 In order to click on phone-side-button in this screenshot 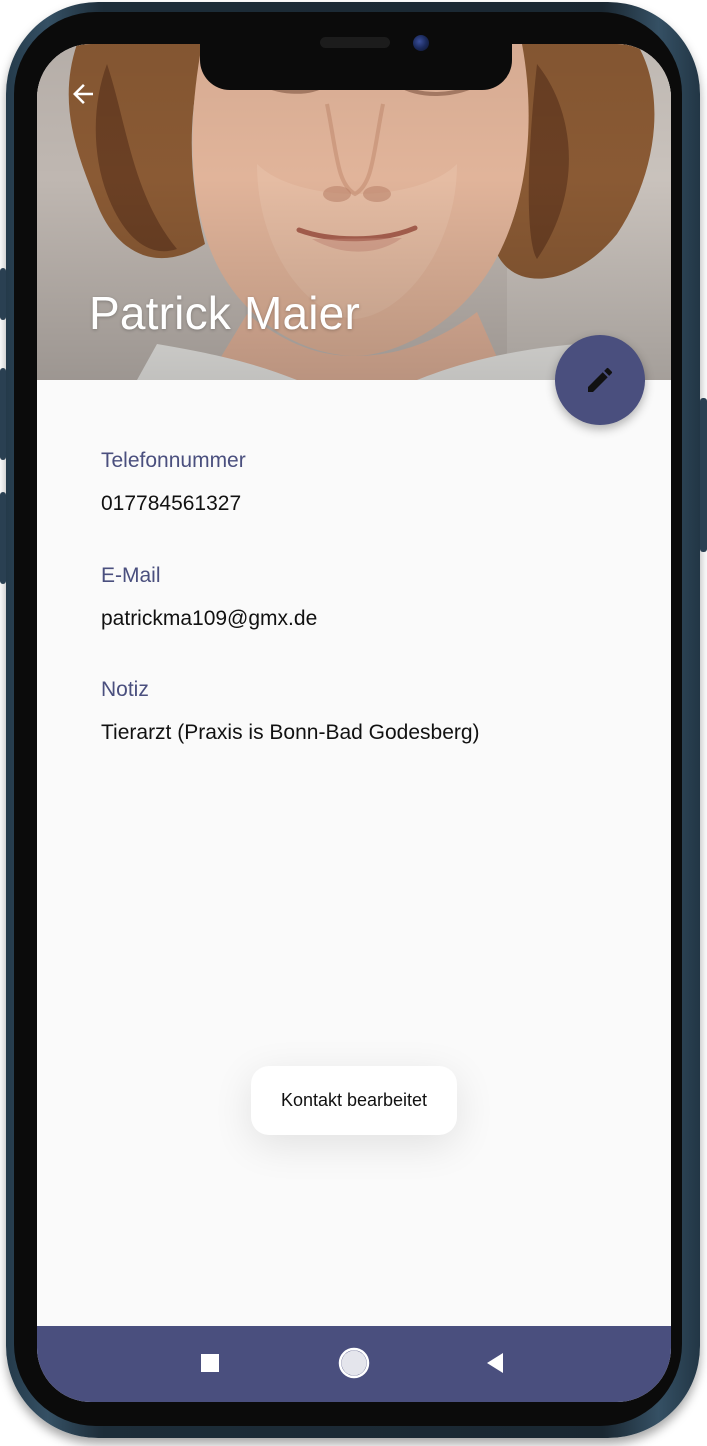, I will do `click(3, 294)`.